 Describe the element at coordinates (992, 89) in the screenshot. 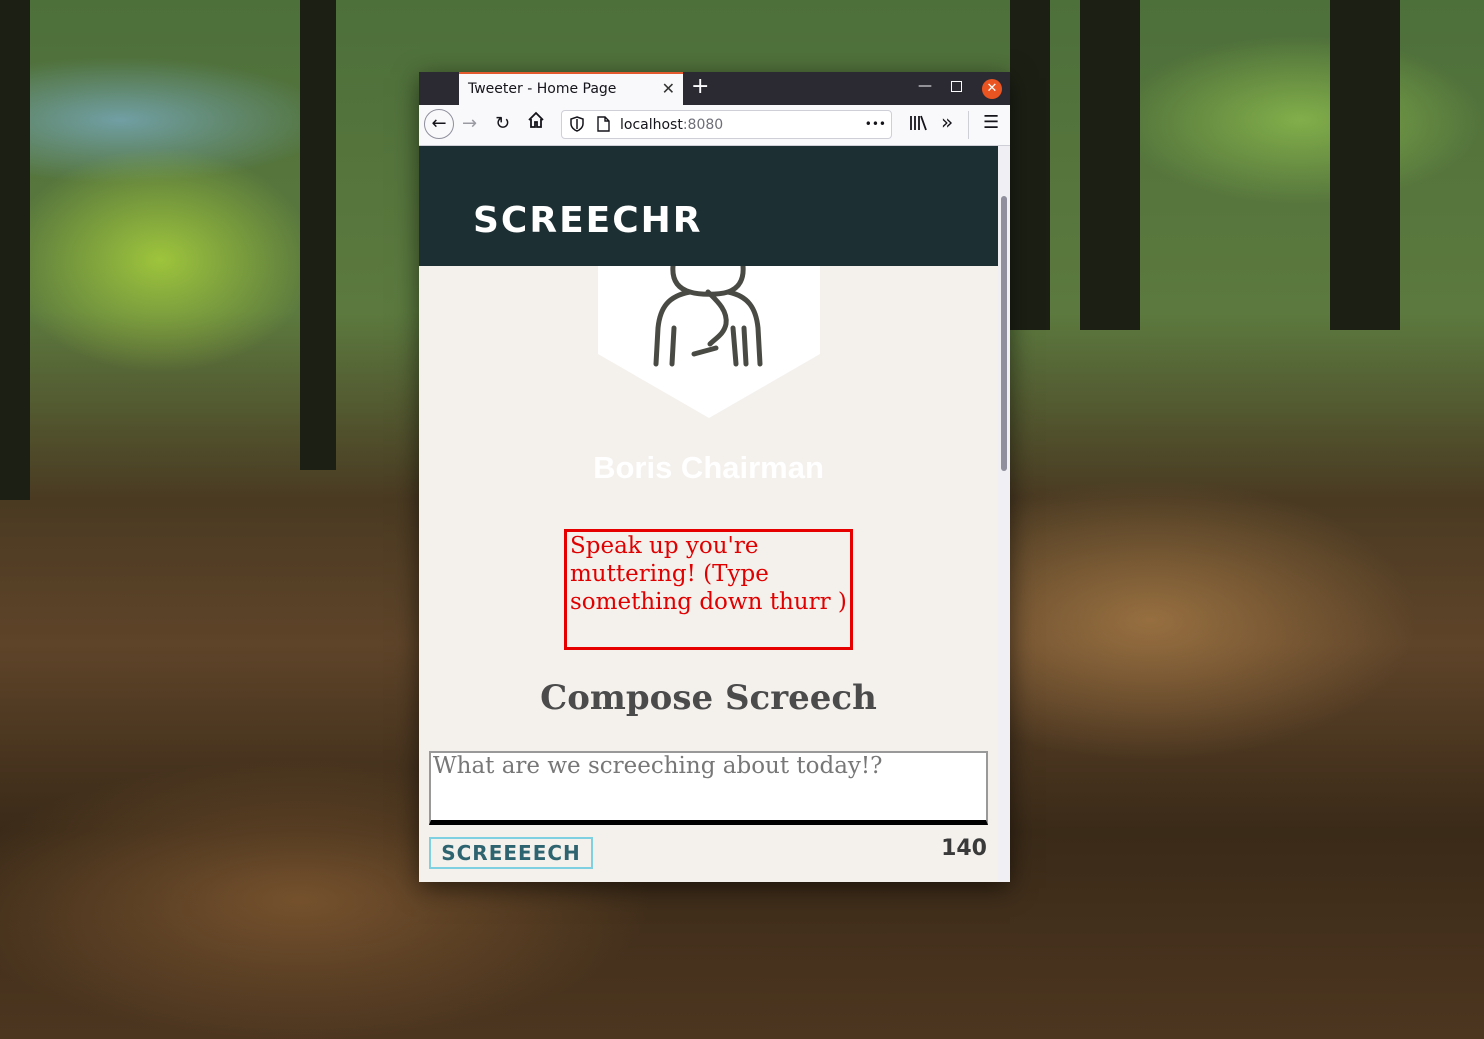

I see `close-window-button: ✕` at that location.